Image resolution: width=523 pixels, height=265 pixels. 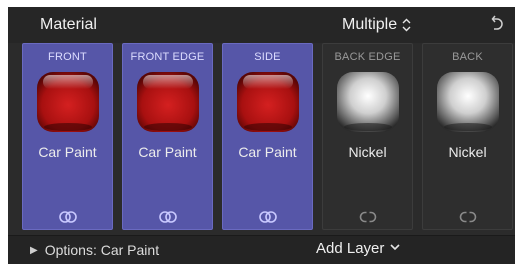 I want to click on layer-card: BACK EDGE Nickel, so click(x=367, y=136).